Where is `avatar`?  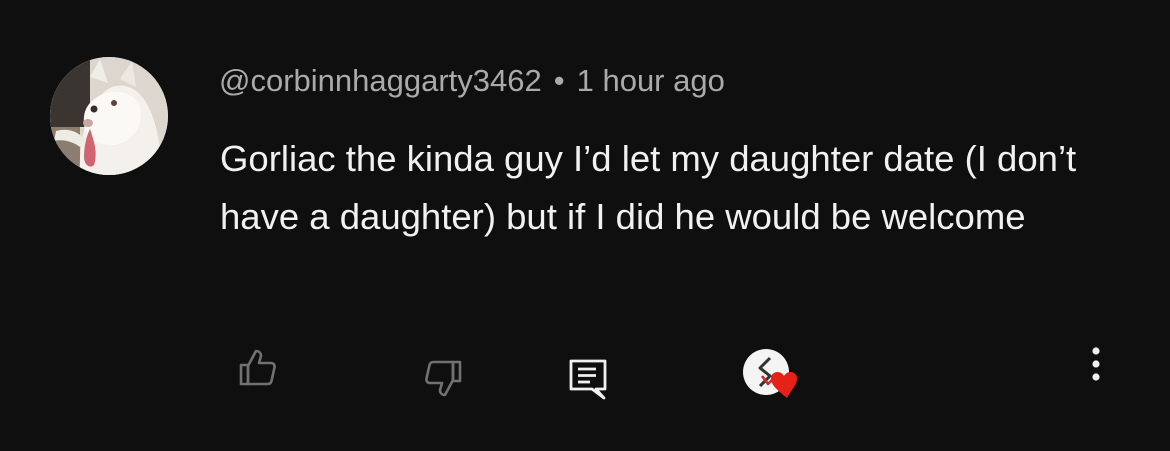 avatar is located at coordinates (109, 116).